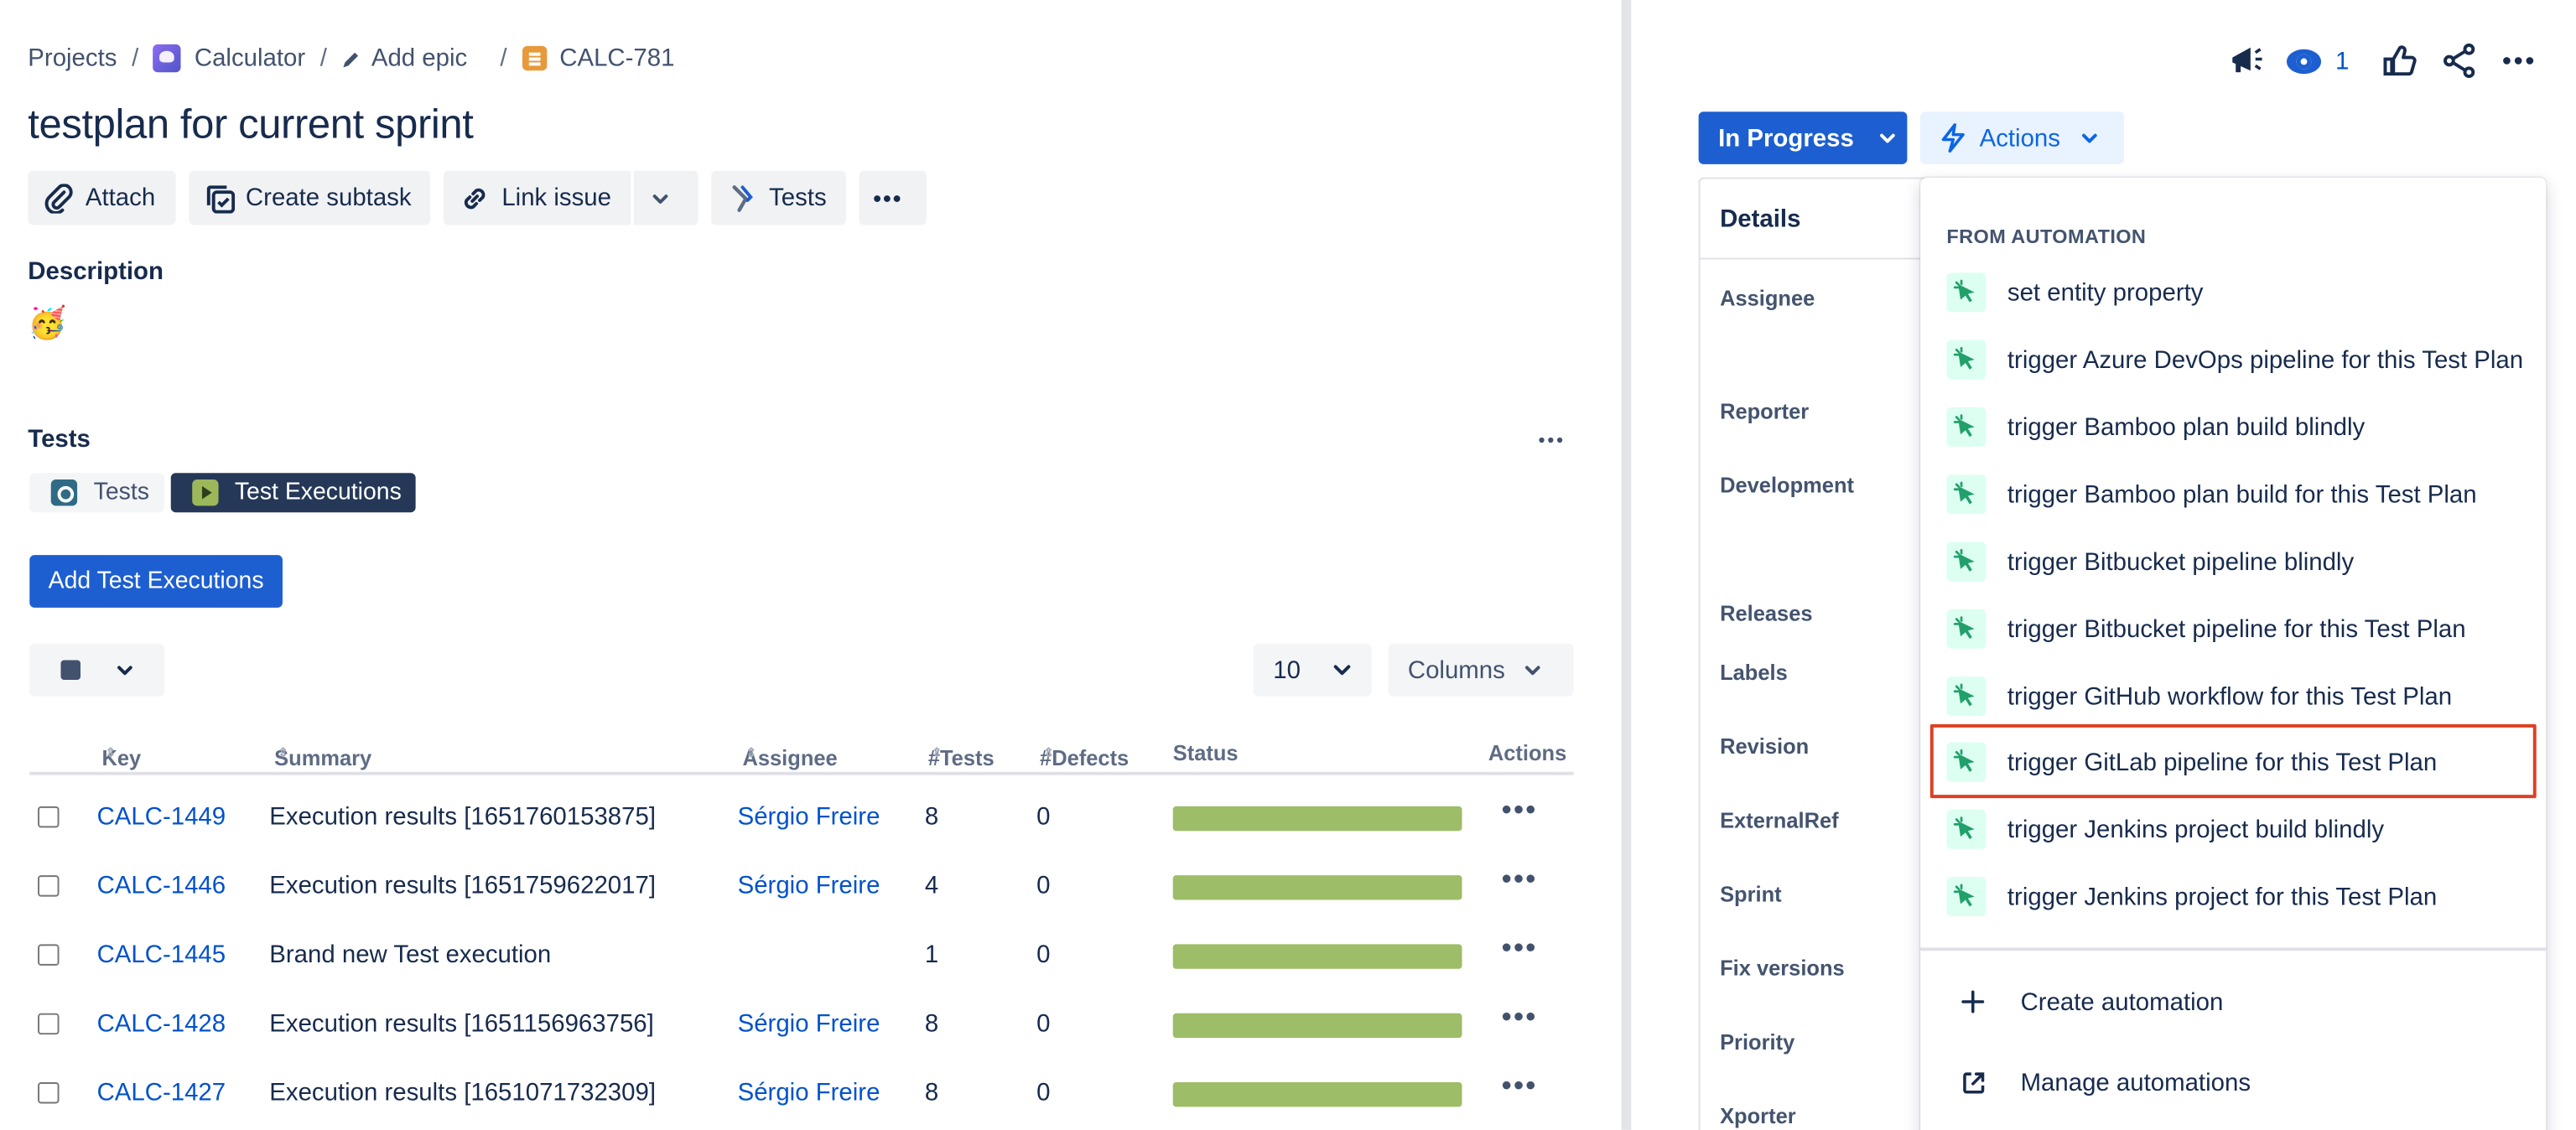  Describe the element at coordinates (161, 885) in the screenshot. I see `row-key-link: CALC-1446` at that location.